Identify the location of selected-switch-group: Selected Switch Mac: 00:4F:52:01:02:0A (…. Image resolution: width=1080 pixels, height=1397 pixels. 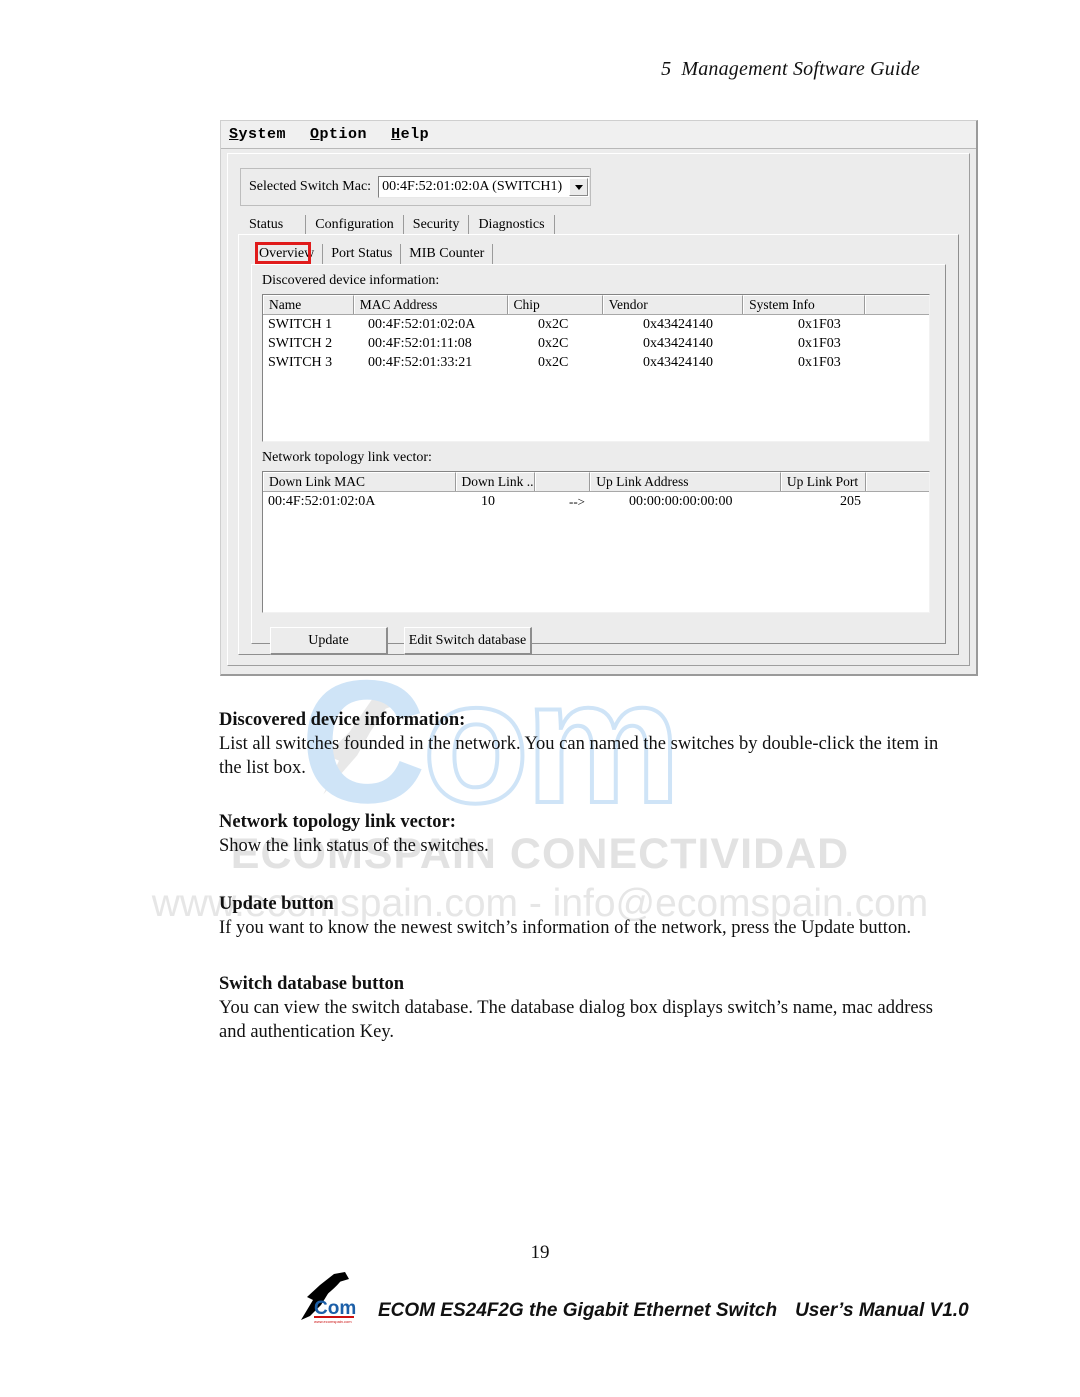
(415, 187).